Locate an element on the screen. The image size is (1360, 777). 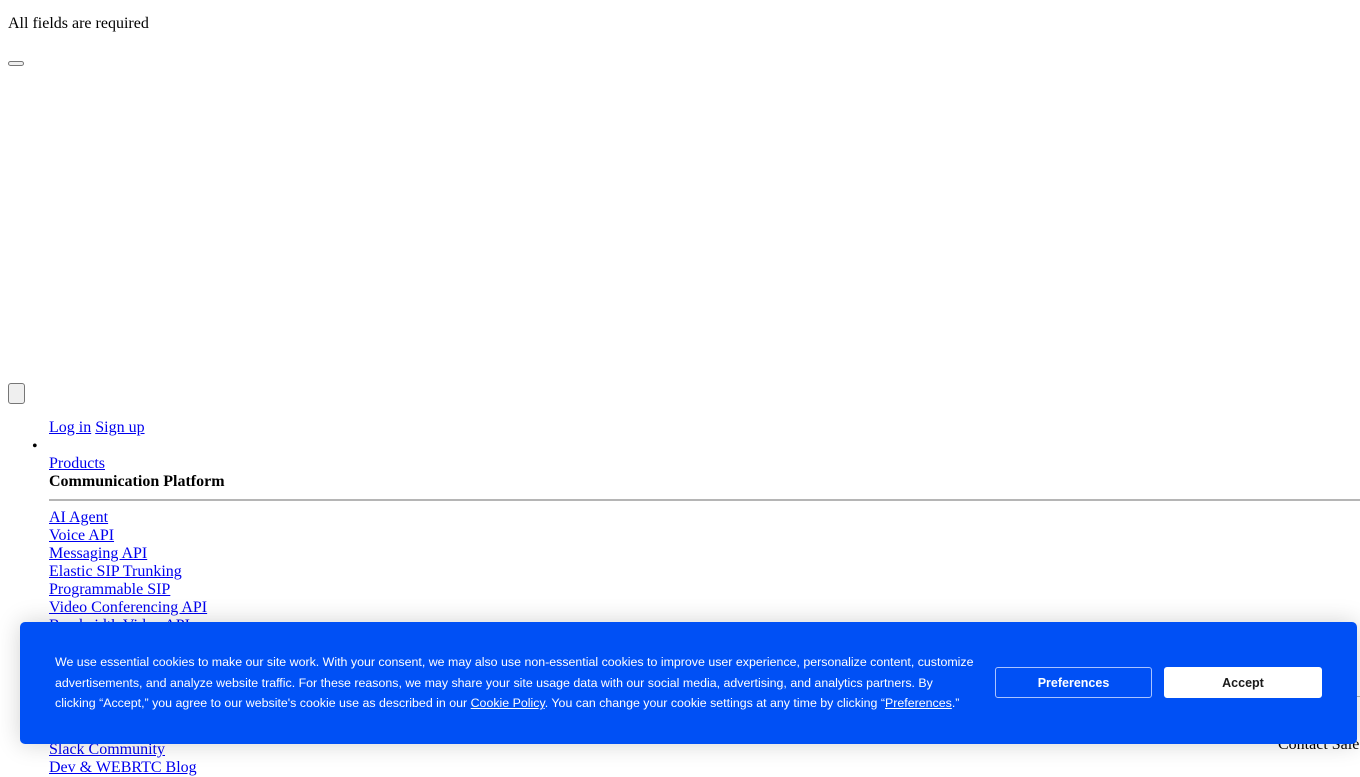
login-link: Log in is located at coordinates (70, 427).